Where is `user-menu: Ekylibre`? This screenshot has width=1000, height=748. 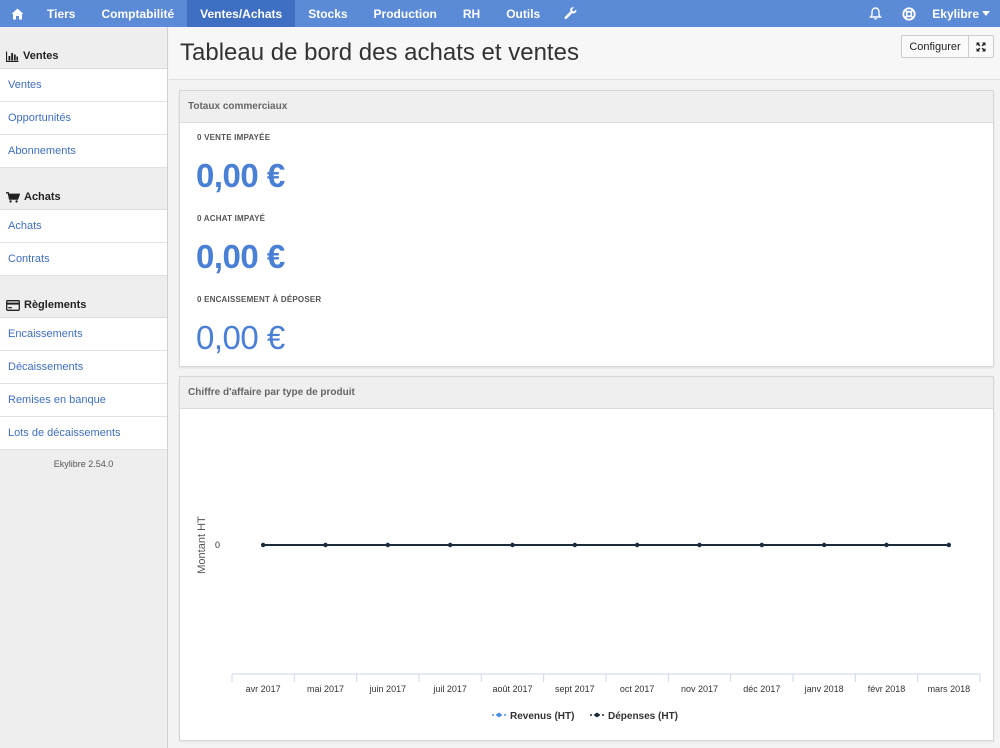
user-menu: Ekylibre is located at coordinates (963, 13).